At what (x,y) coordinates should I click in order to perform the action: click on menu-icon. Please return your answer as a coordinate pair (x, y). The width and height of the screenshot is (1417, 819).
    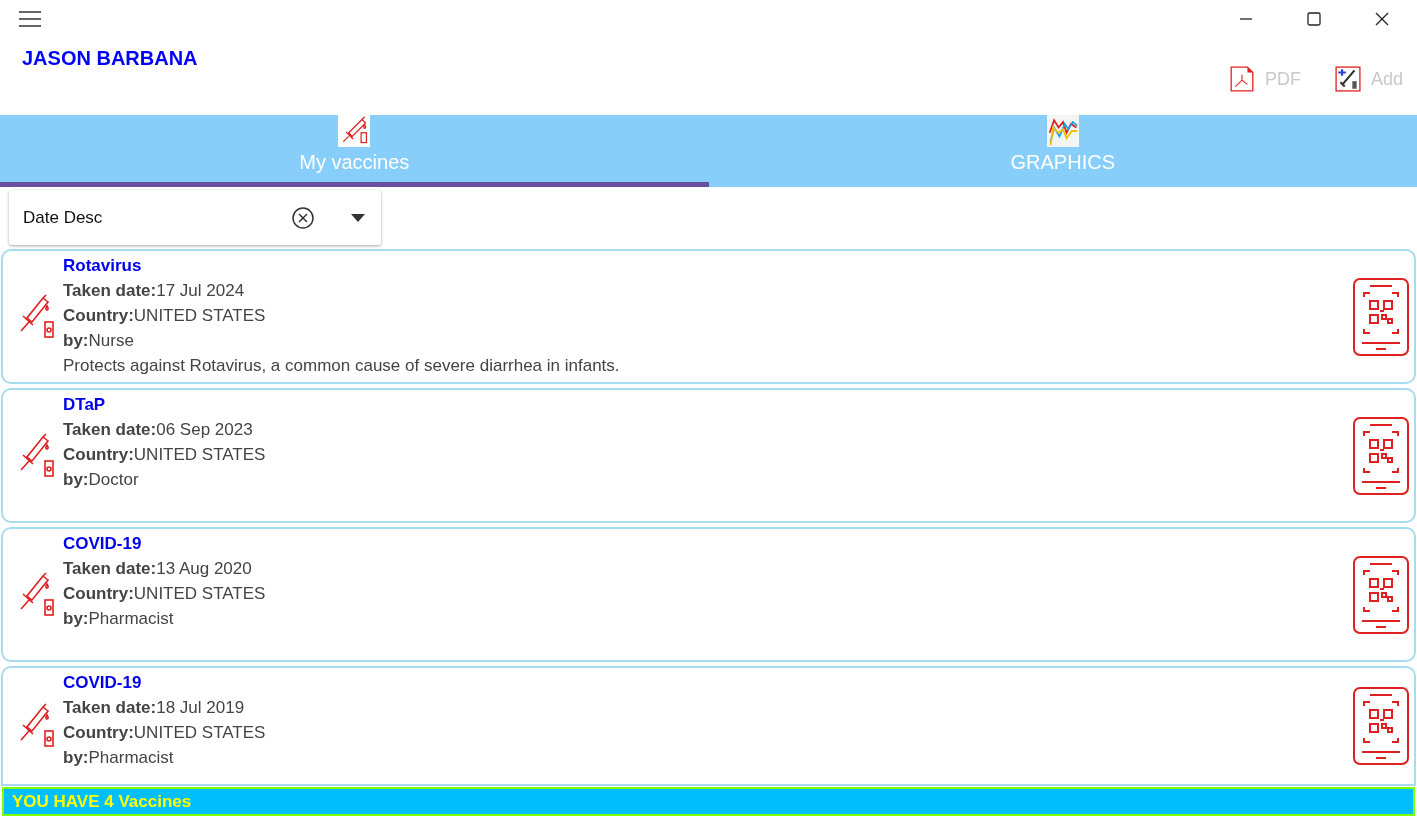
    Looking at the image, I should click on (30, 19).